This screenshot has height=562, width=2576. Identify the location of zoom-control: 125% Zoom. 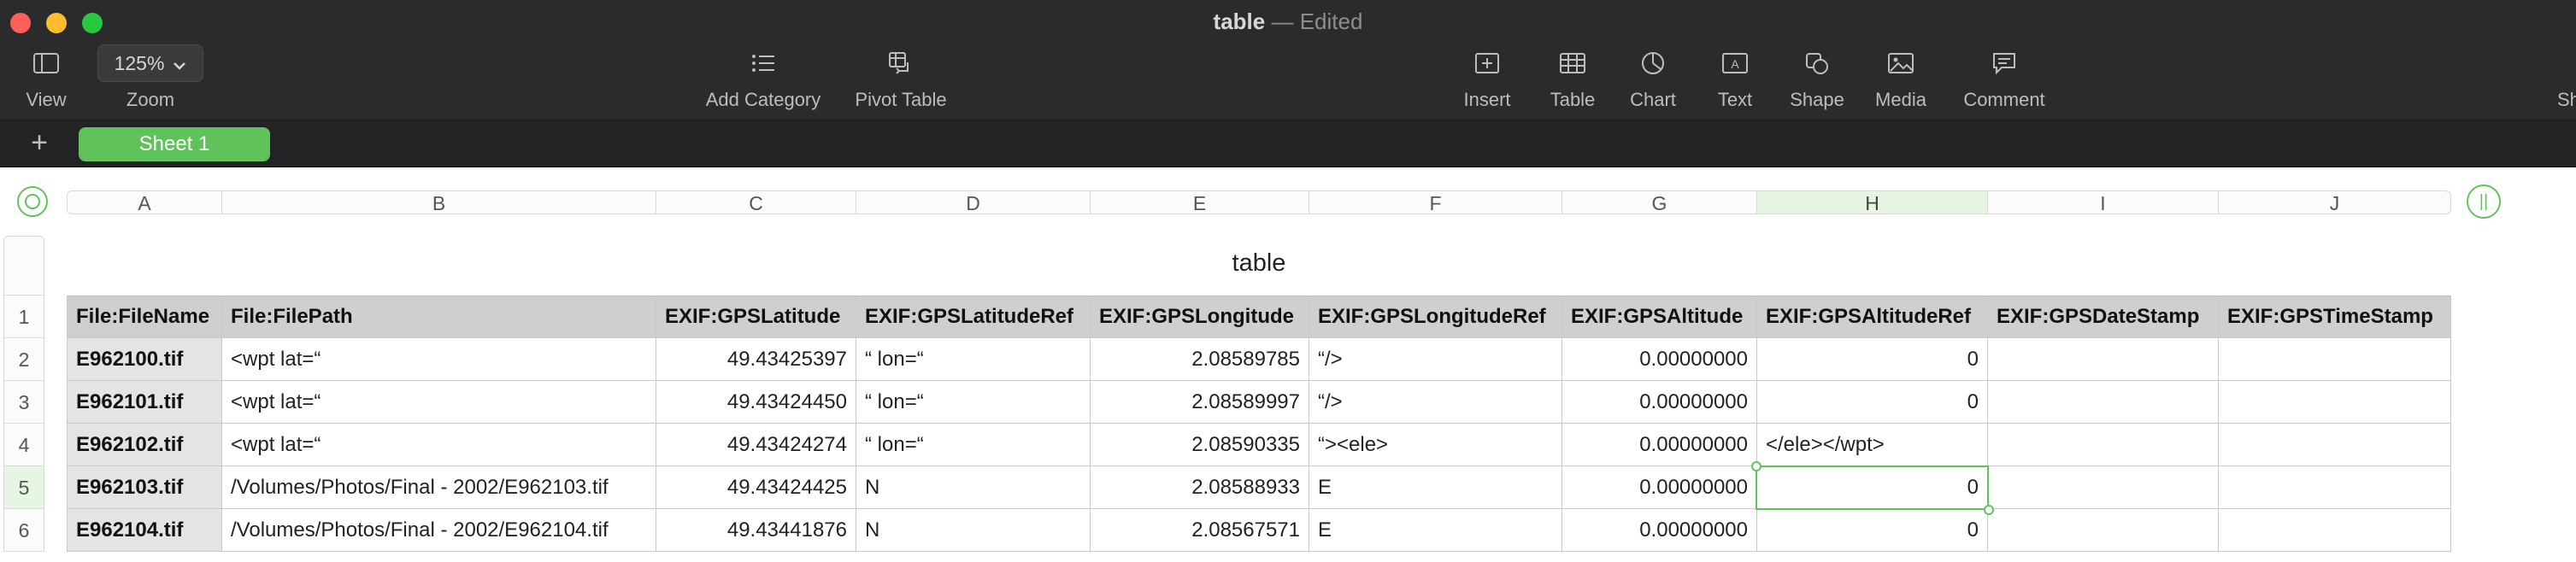
(150, 77).